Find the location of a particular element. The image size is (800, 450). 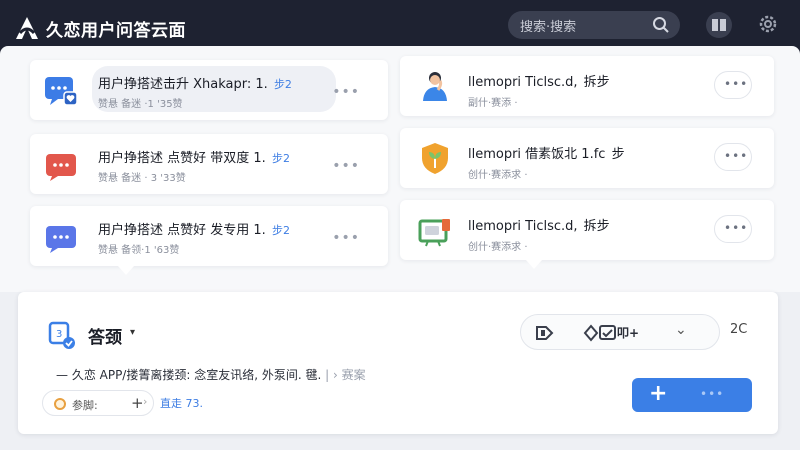

chat-blue-icon is located at coordinates (61, 91).